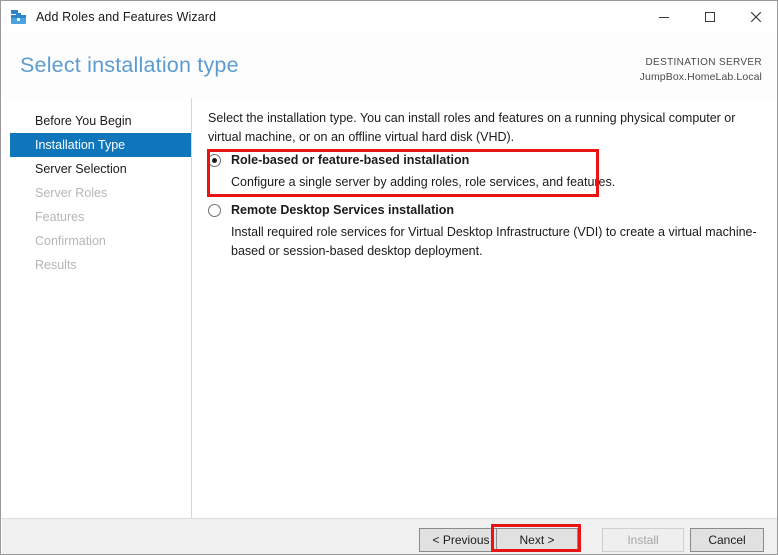 This screenshot has height=555, width=778. What do you see at coordinates (19, 17) in the screenshot?
I see `server-toolbox-icon` at bounding box center [19, 17].